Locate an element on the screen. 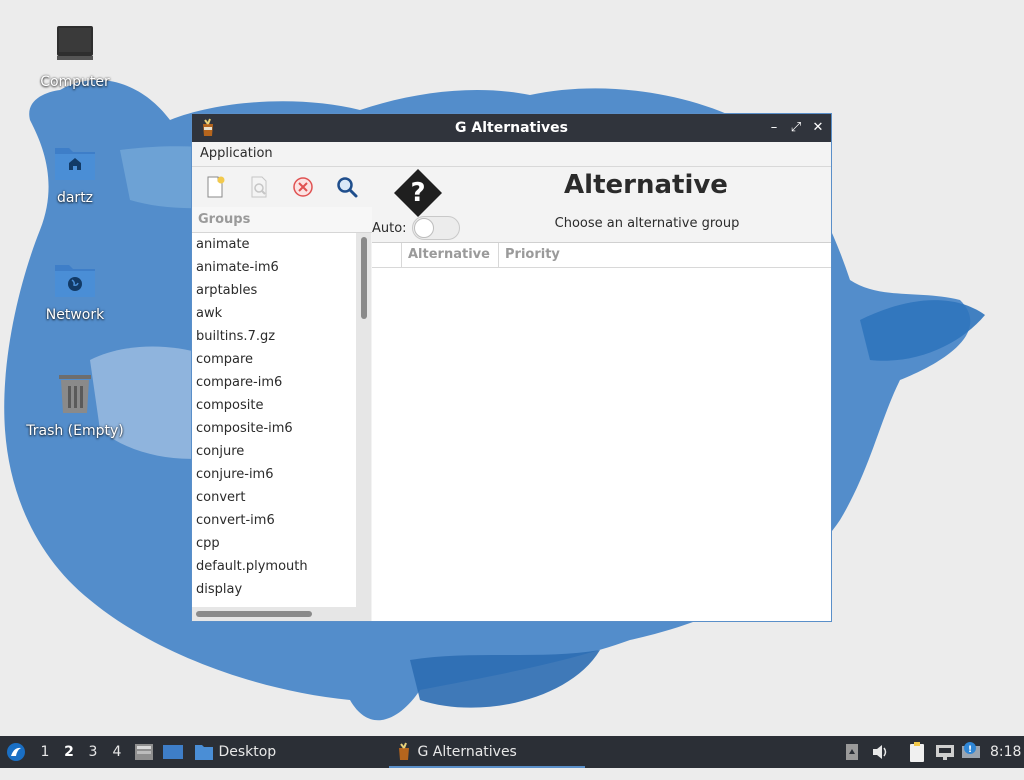 Image resolution: width=1024 pixels, height=780 pixels. group-list-item: cpp is located at coordinates (274, 543).